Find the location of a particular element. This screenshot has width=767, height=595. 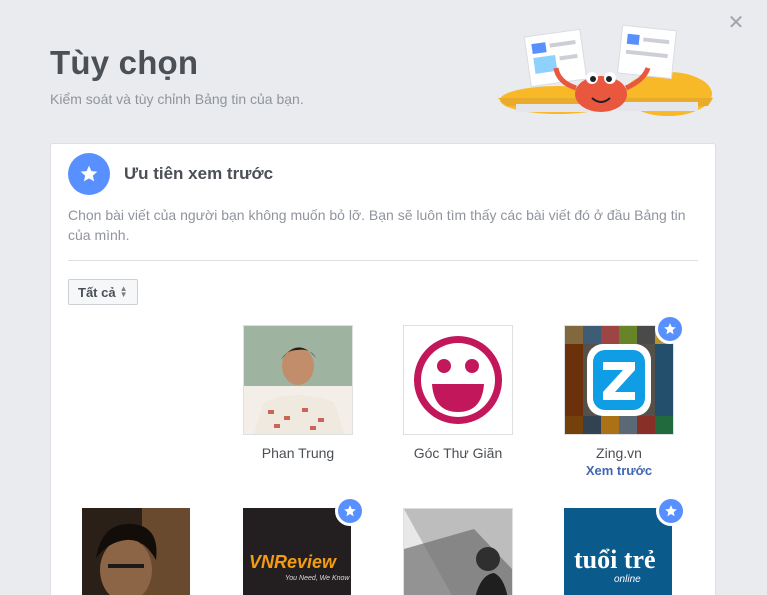

smiley-face-logo is located at coordinates (458, 380).